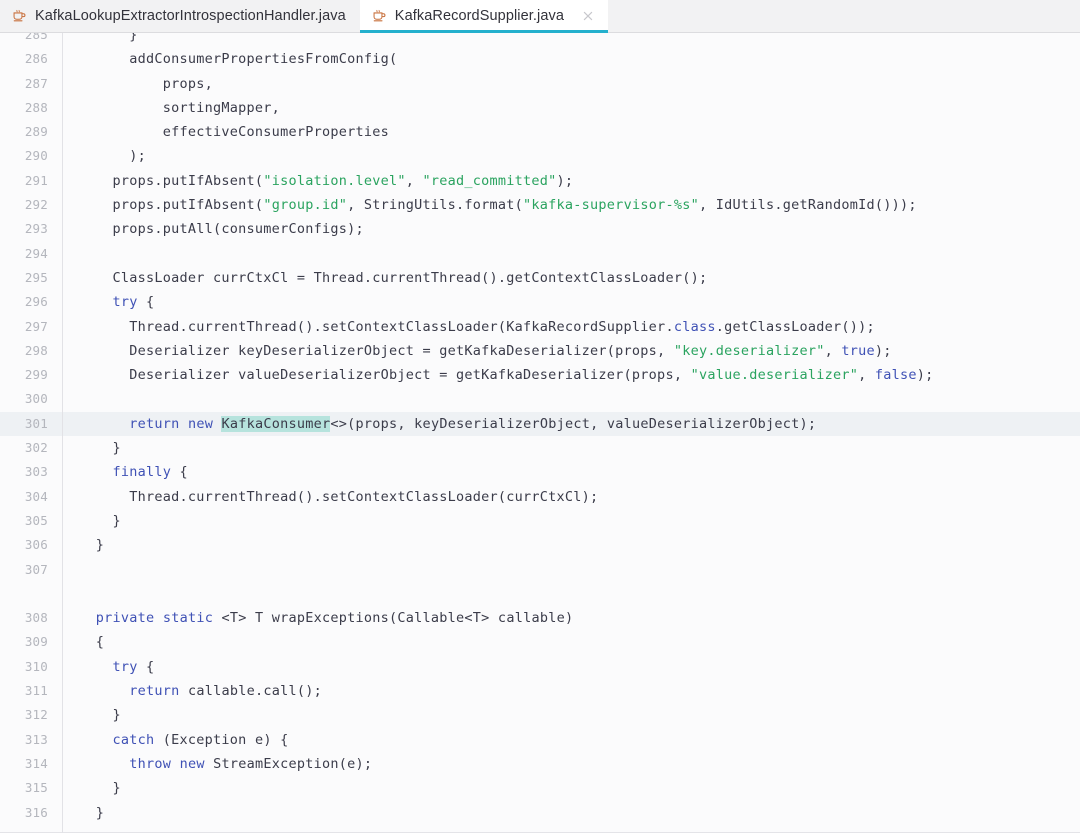 The height and width of the screenshot is (833, 1080). I want to click on line-number: 301, so click(36, 423).